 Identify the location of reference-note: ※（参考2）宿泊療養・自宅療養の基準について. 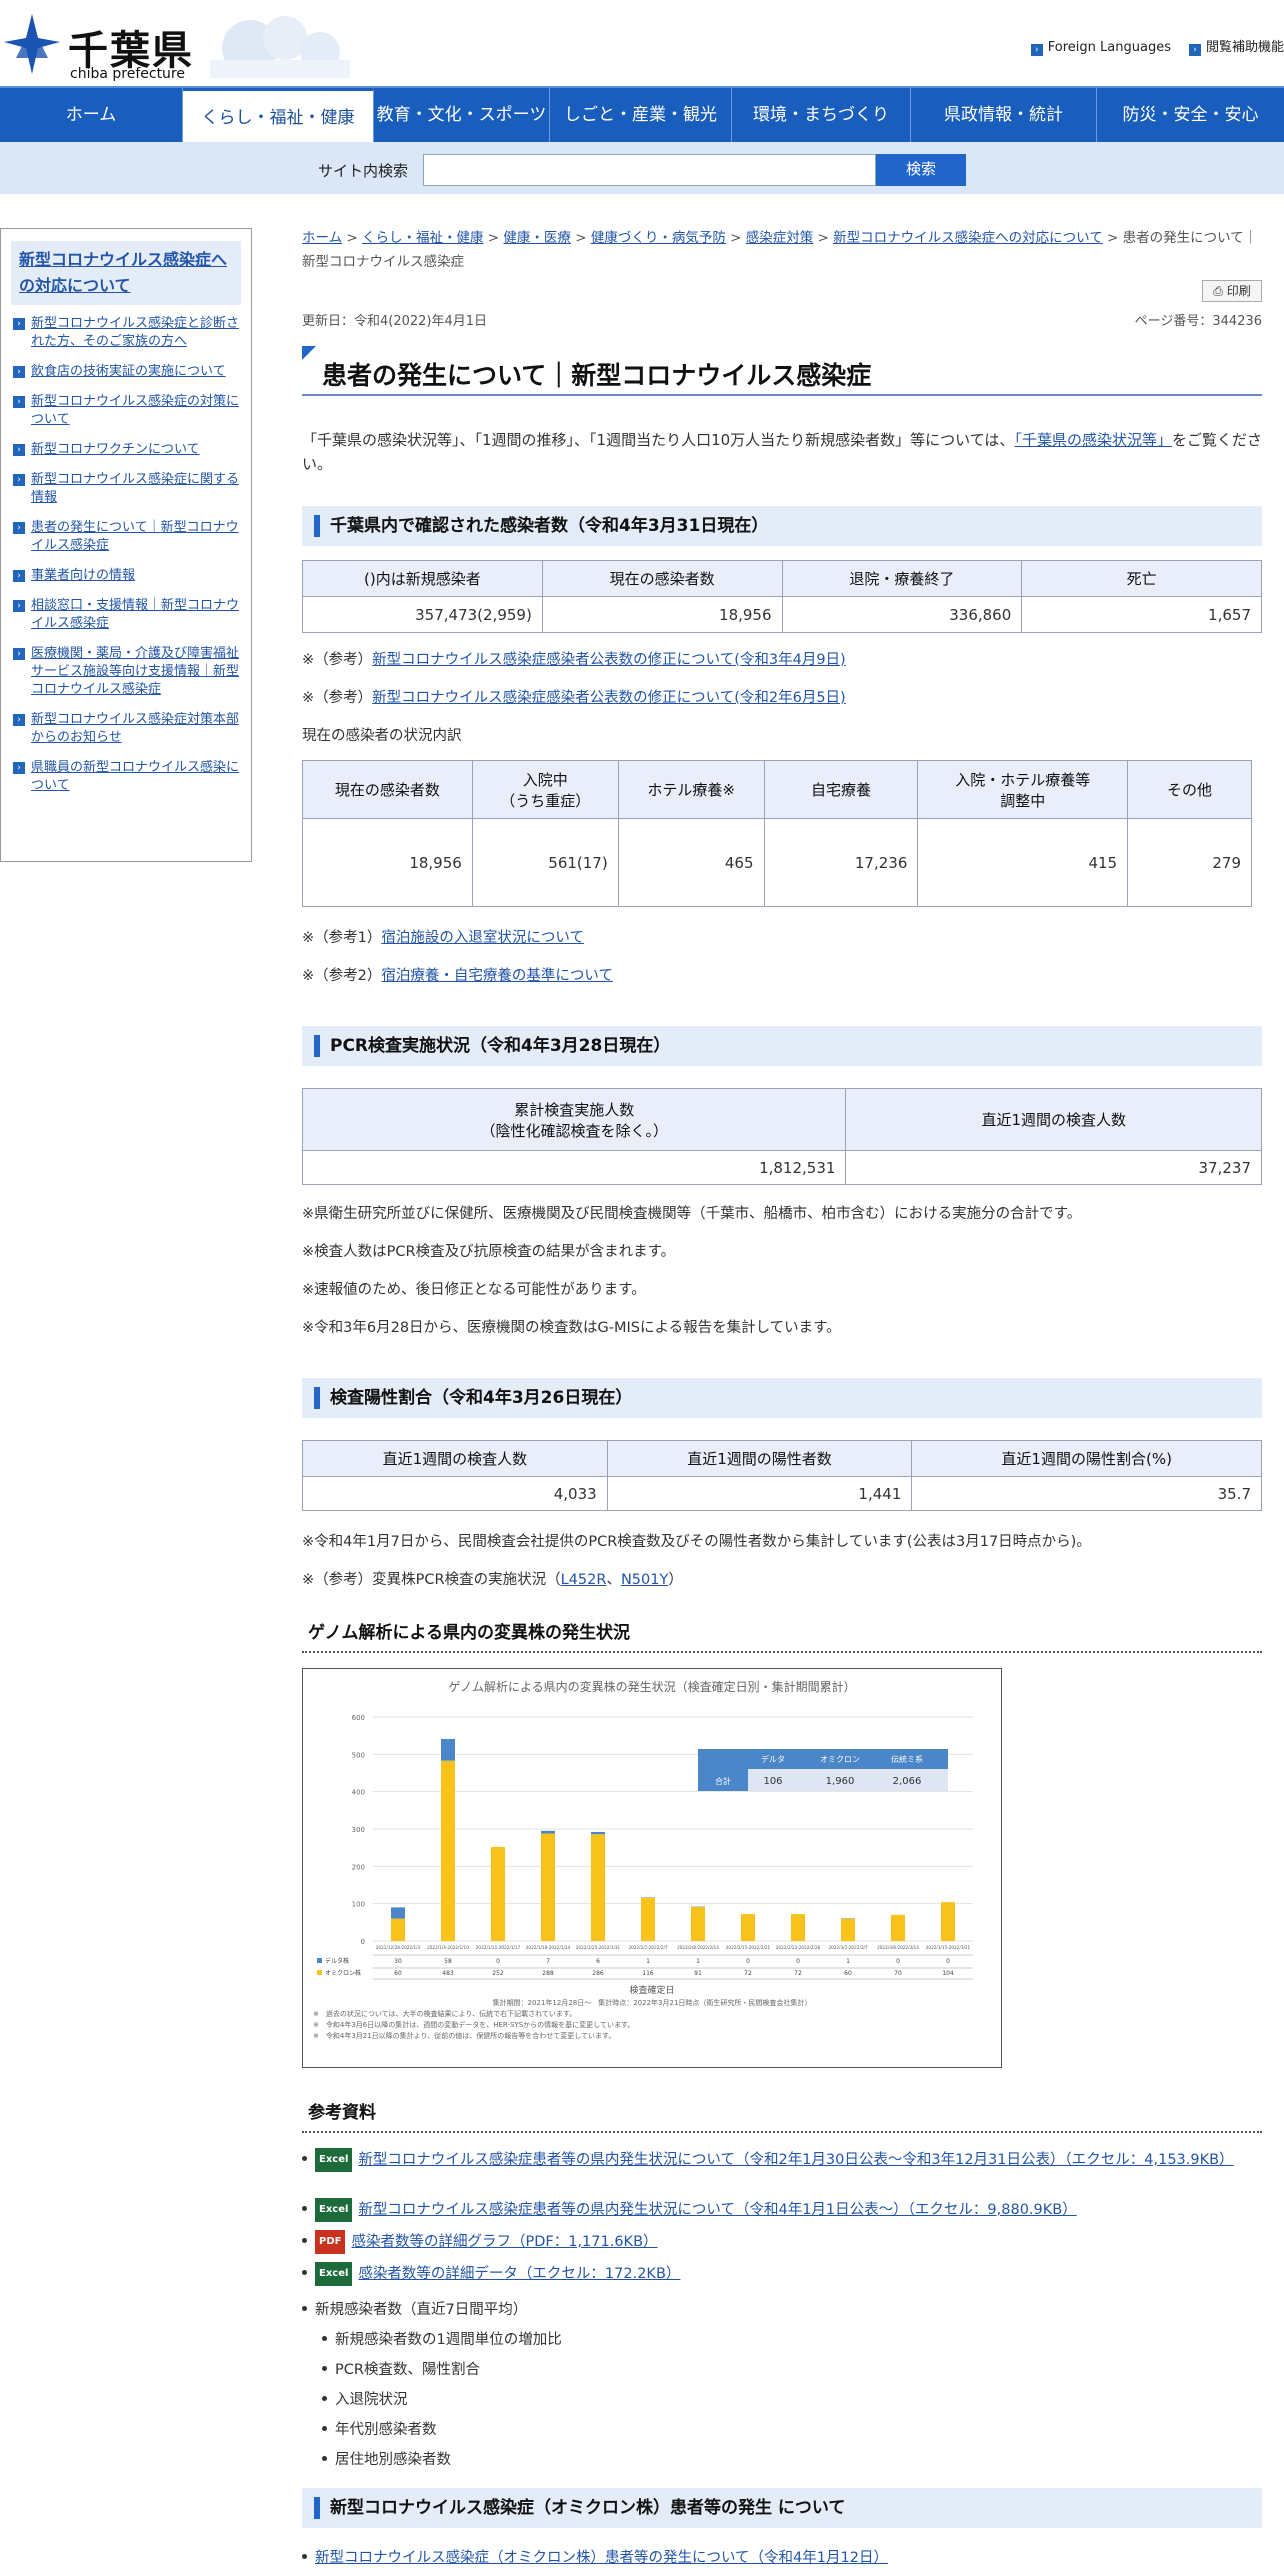
(457, 976).